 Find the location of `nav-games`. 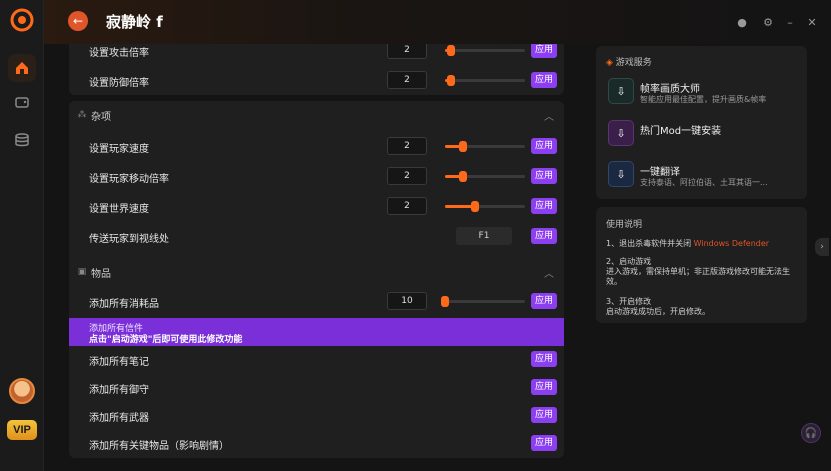

nav-games is located at coordinates (22, 102).